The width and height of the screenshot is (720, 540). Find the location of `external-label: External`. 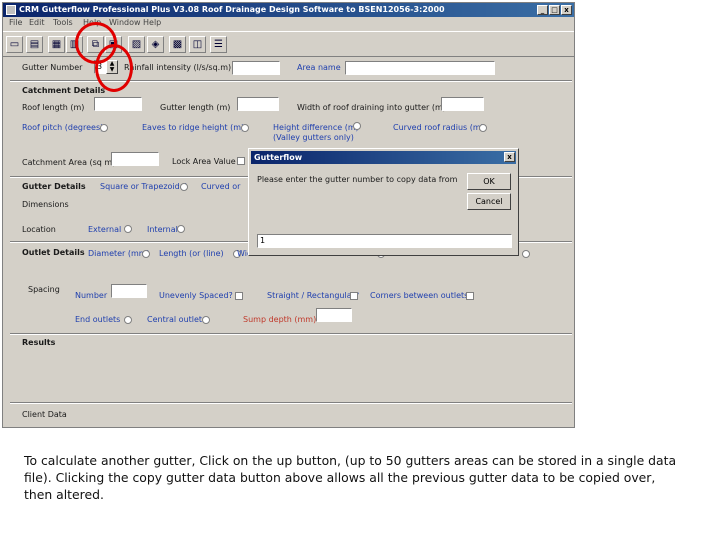

external-label: External is located at coordinates (105, 229).